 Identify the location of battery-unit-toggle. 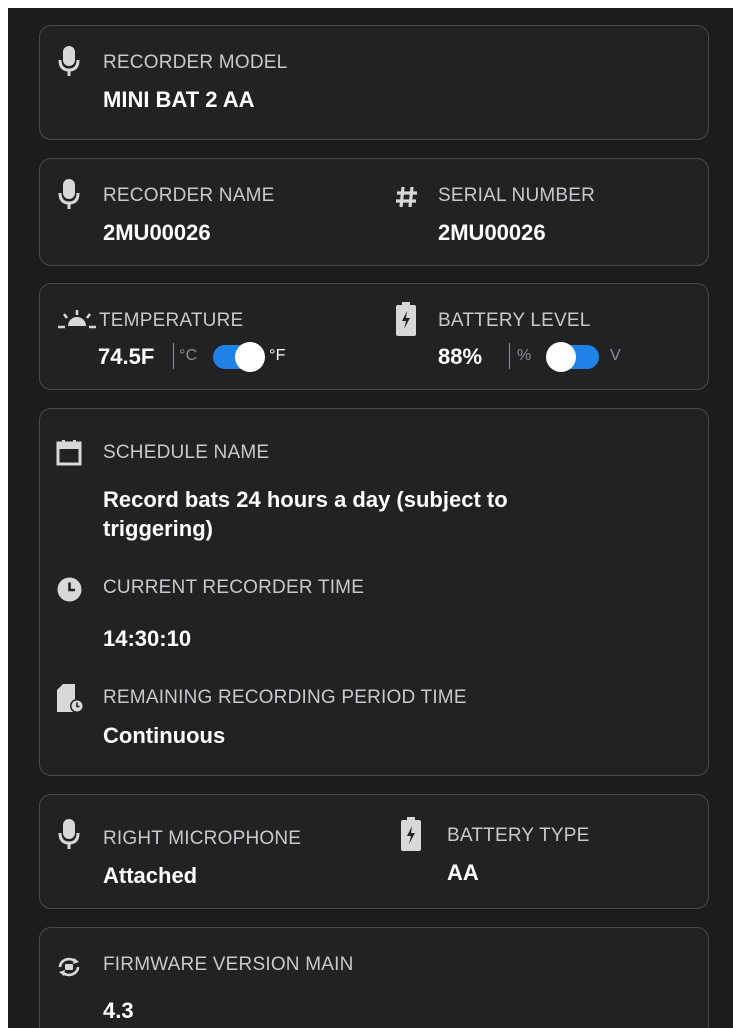
(572, 357).